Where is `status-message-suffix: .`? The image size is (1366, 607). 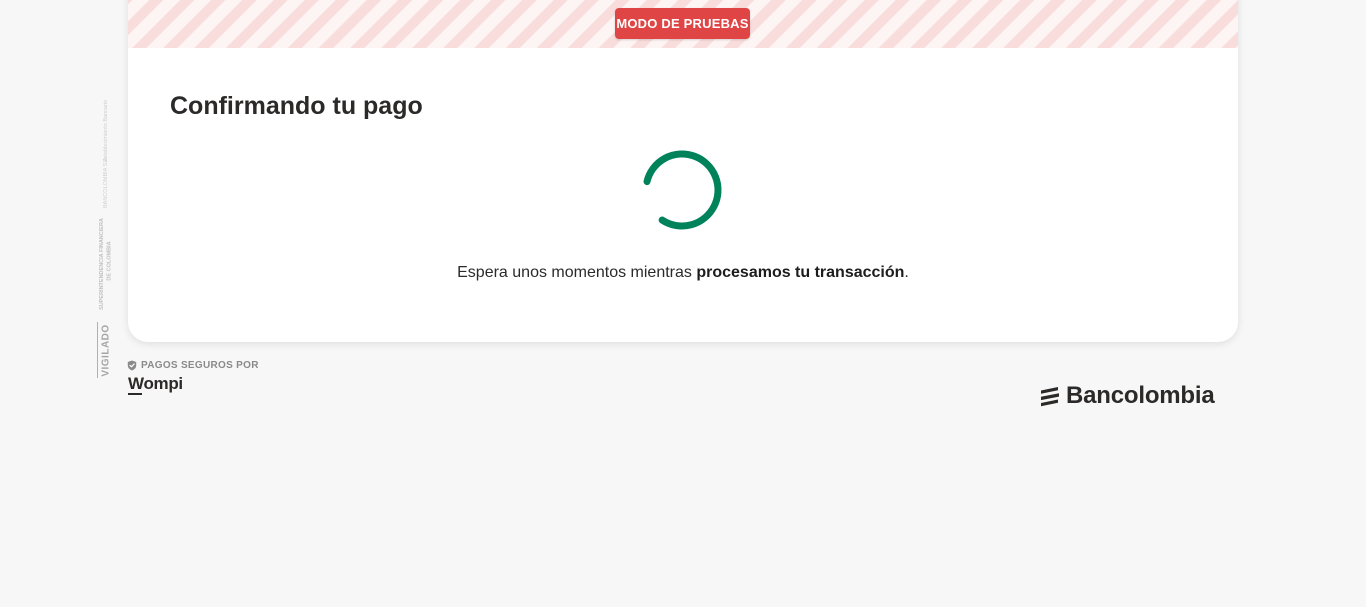
status-message-suffix: . is located at coordinates (906, 272).